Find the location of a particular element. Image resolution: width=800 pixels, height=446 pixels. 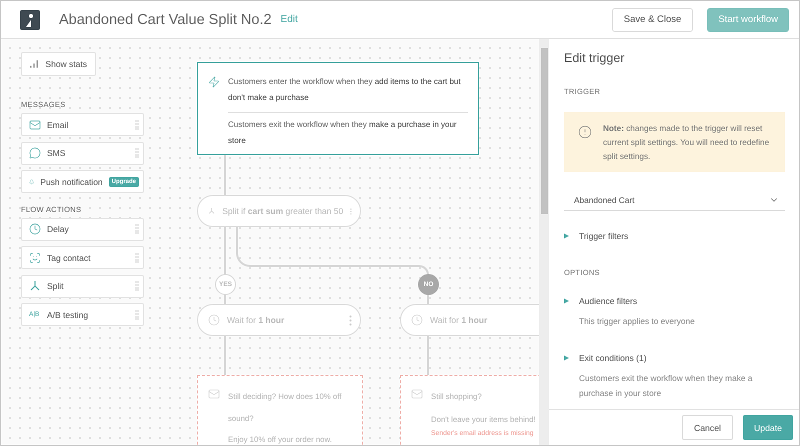

more-options-icon is located at coordinates (350, 320).